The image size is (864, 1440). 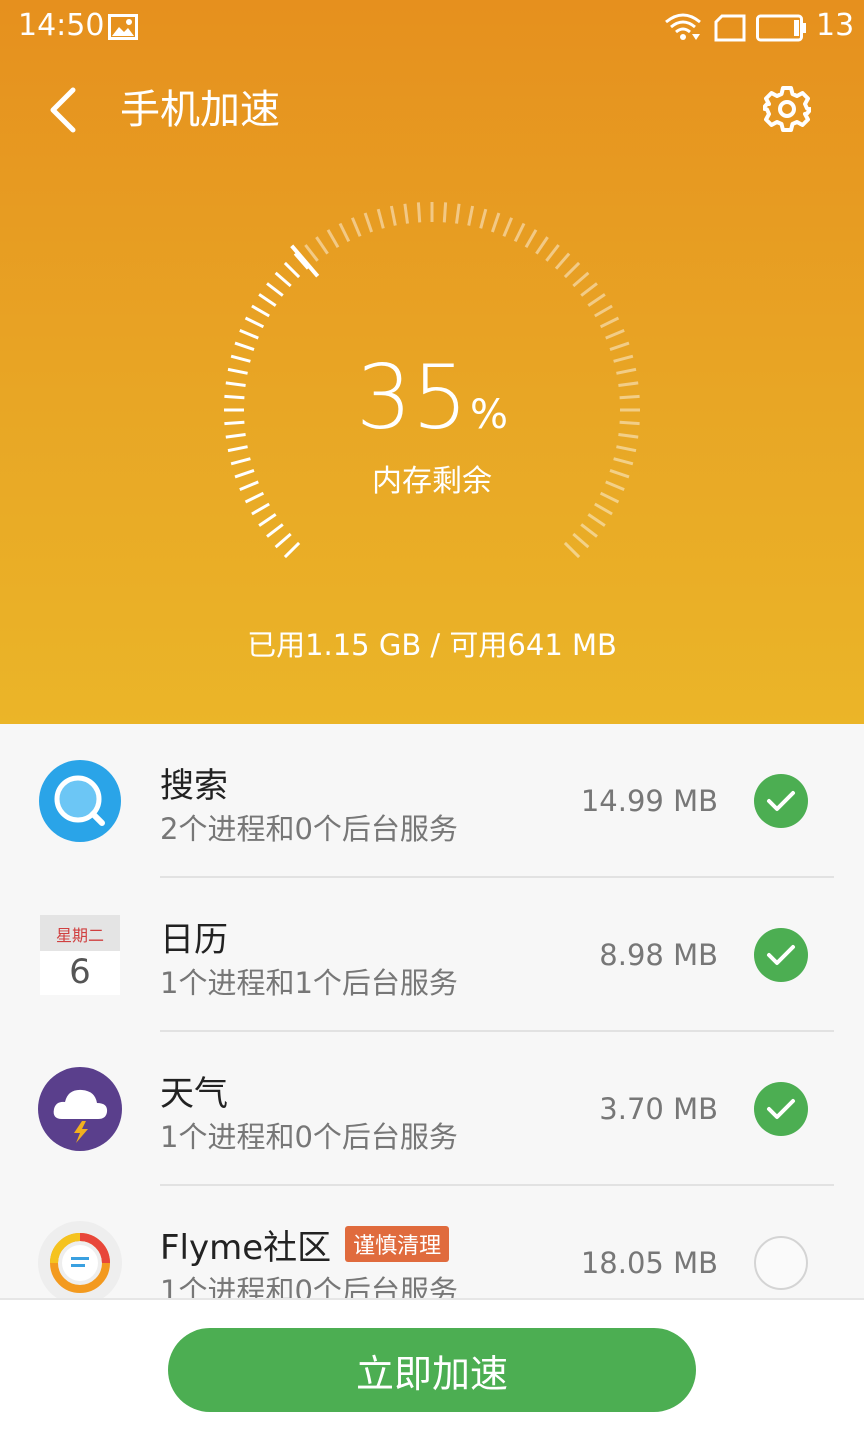 What do you see at coordinates (397, 1244) in the screenshot?
I see `caution-badge: 谨慎清理` at bounding box center [397, 1244].